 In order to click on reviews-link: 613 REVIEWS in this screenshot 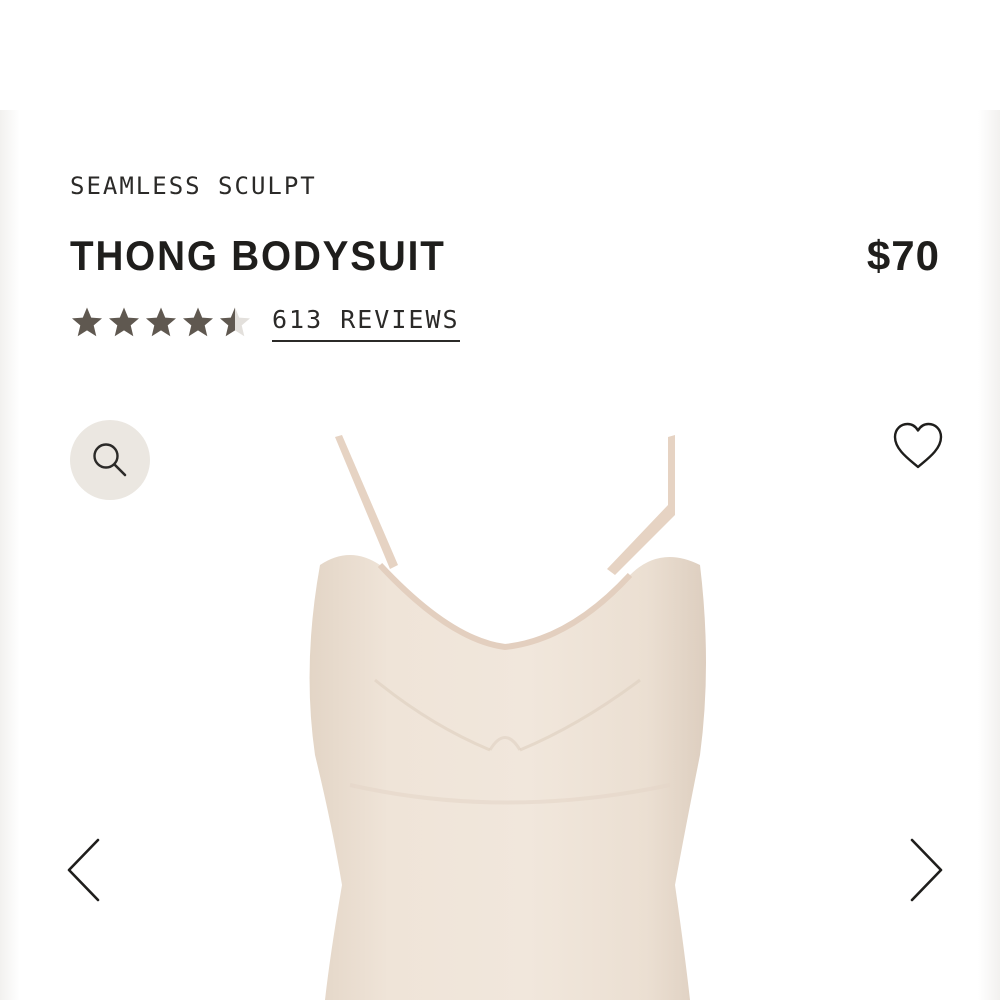, I will do `click(366, 323)`.